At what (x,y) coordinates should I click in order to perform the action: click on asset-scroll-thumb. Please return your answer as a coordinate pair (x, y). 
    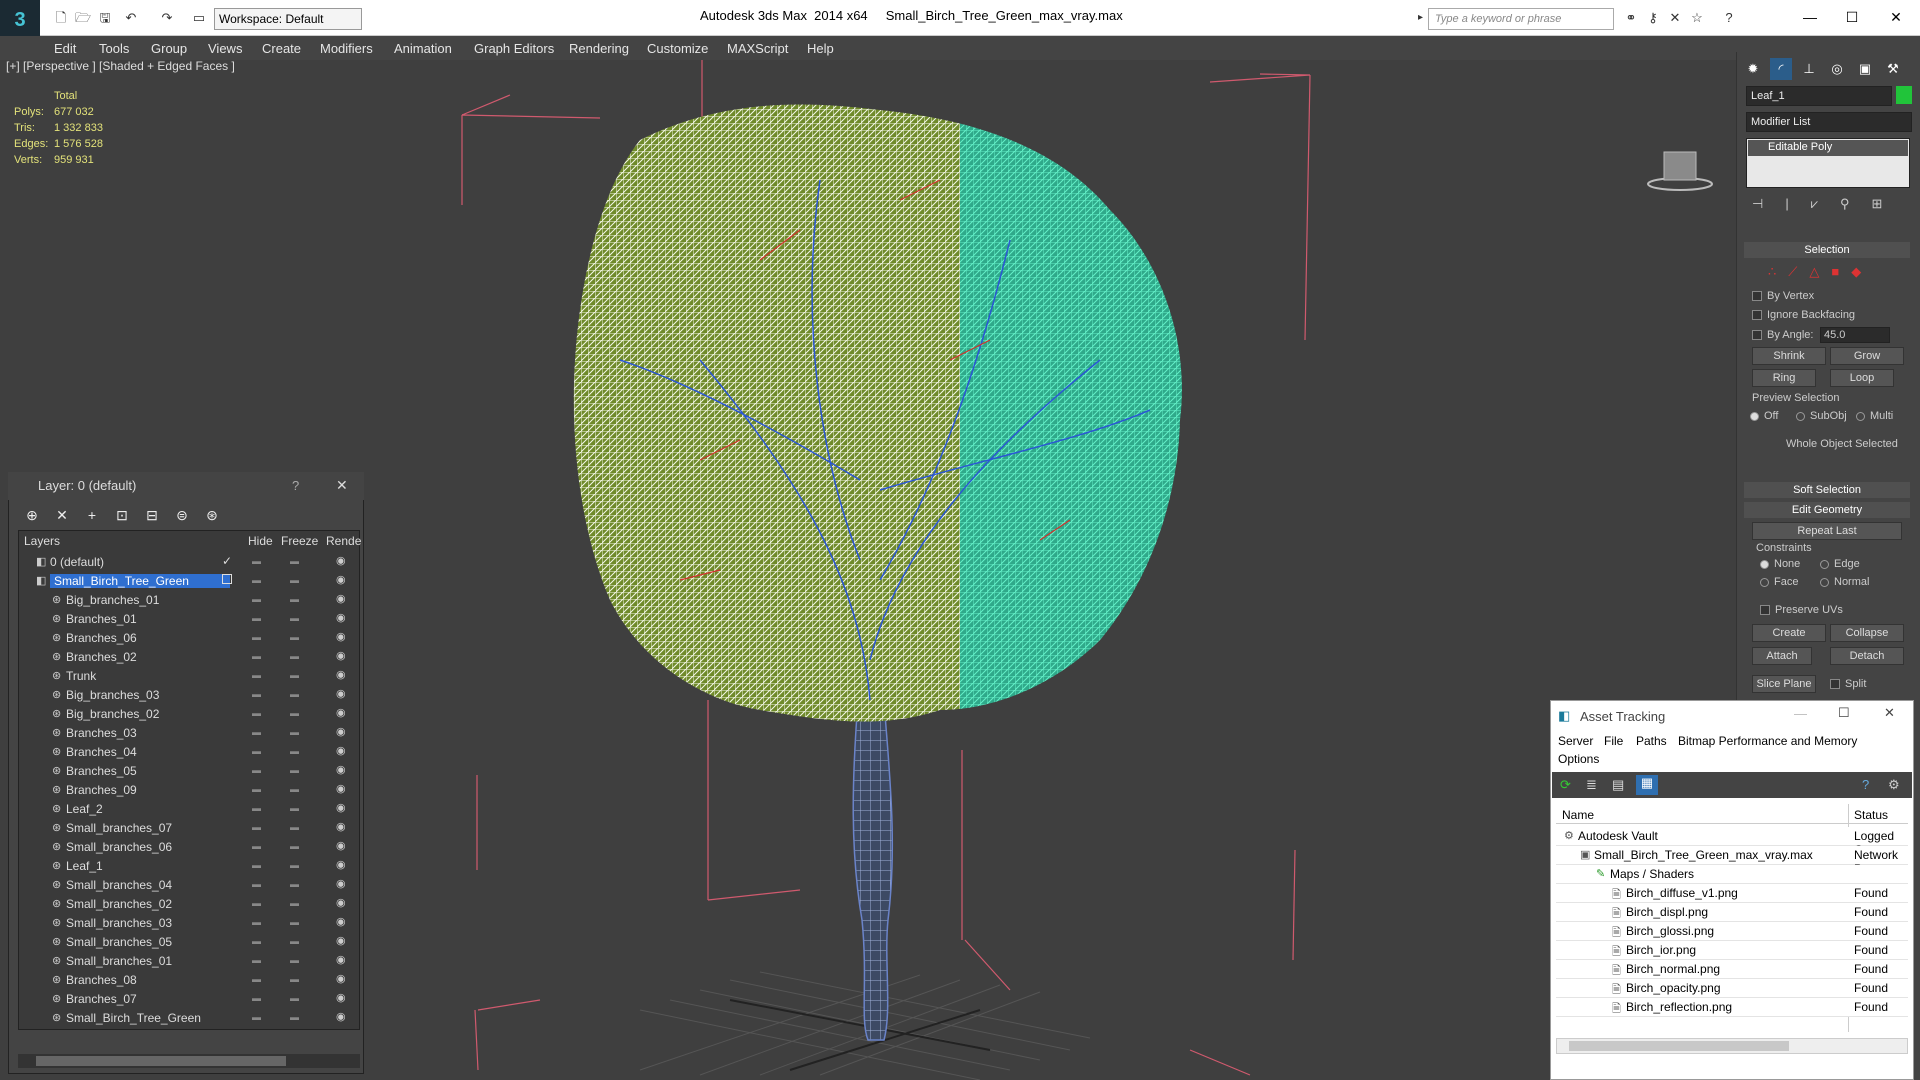
    Looking at the image, I should click on (1679, 1046).